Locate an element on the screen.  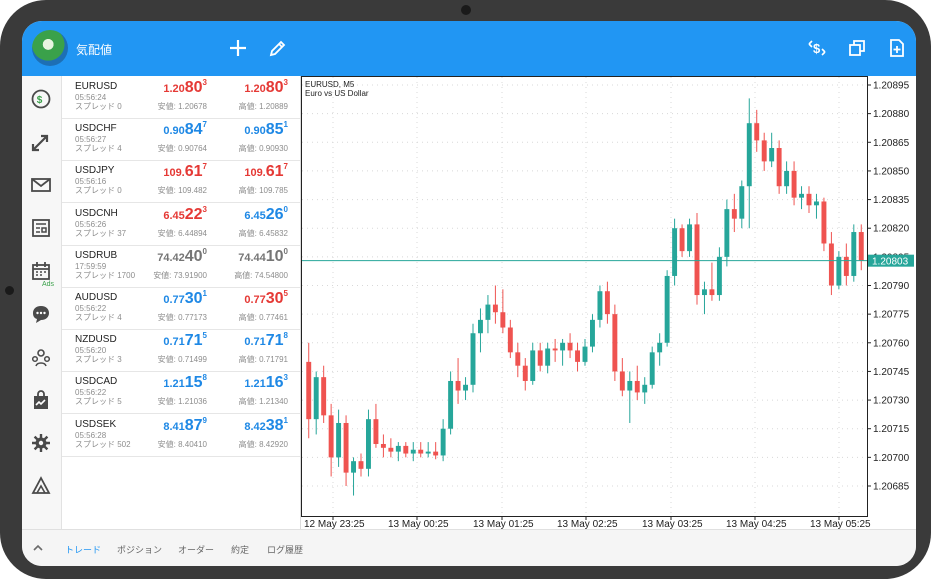
chat-icon is located at coordinates (41, 314).